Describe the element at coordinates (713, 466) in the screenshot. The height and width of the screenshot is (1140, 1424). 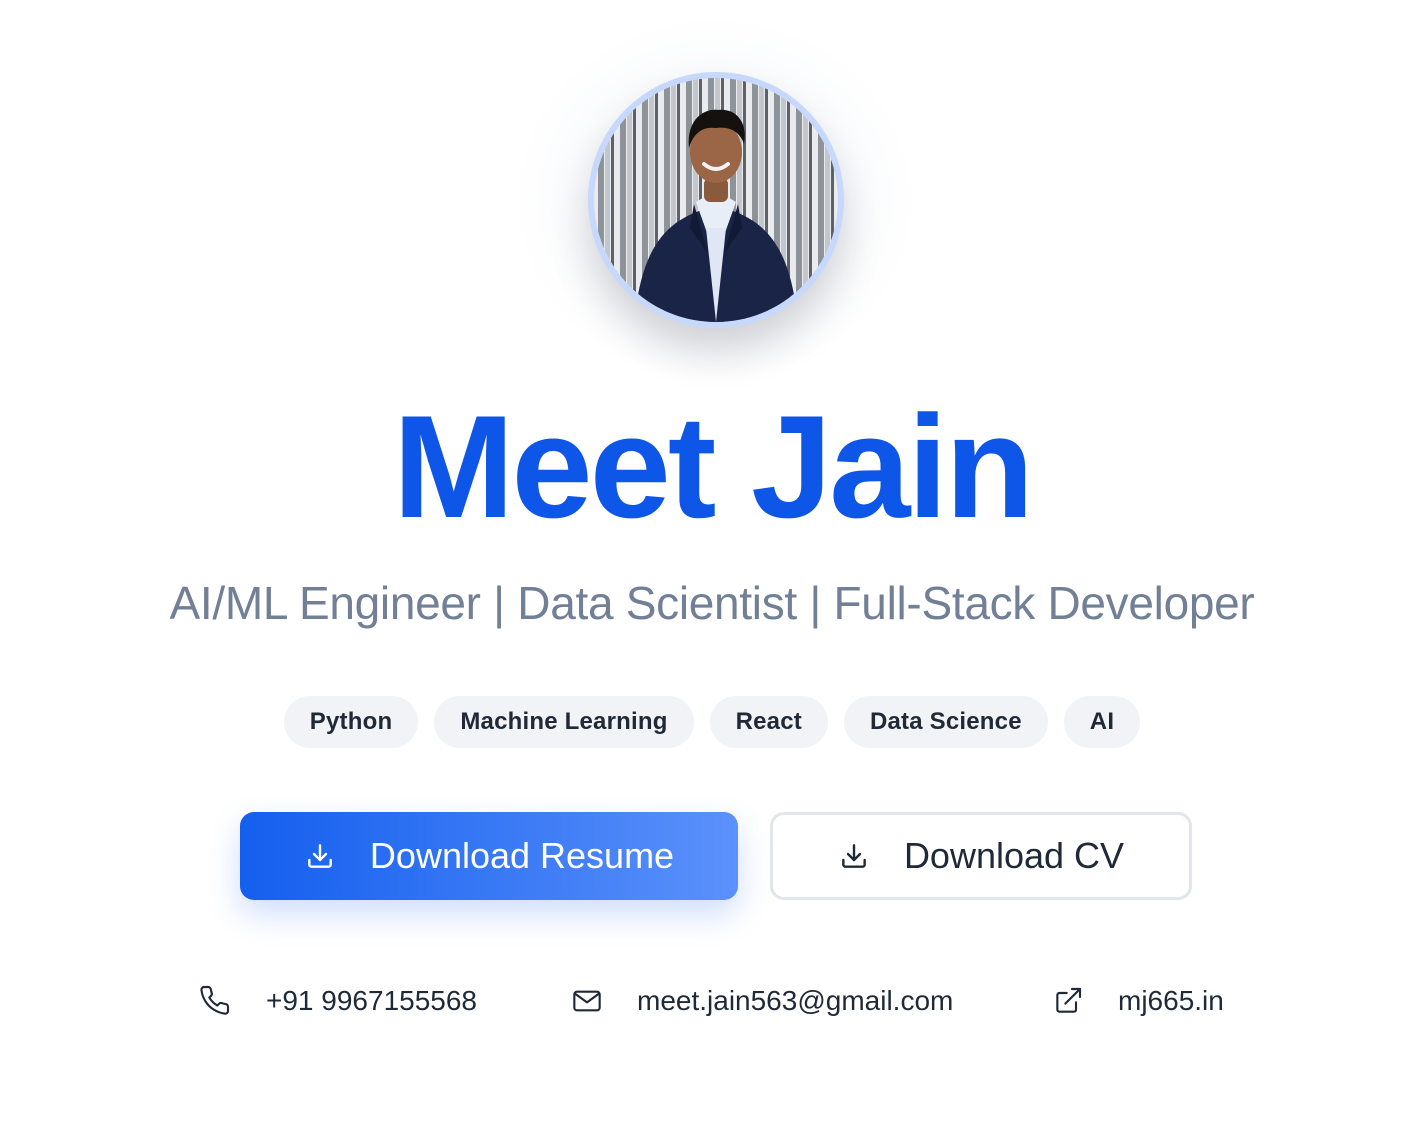
I see `profile-name: Meet Jain` at that location.